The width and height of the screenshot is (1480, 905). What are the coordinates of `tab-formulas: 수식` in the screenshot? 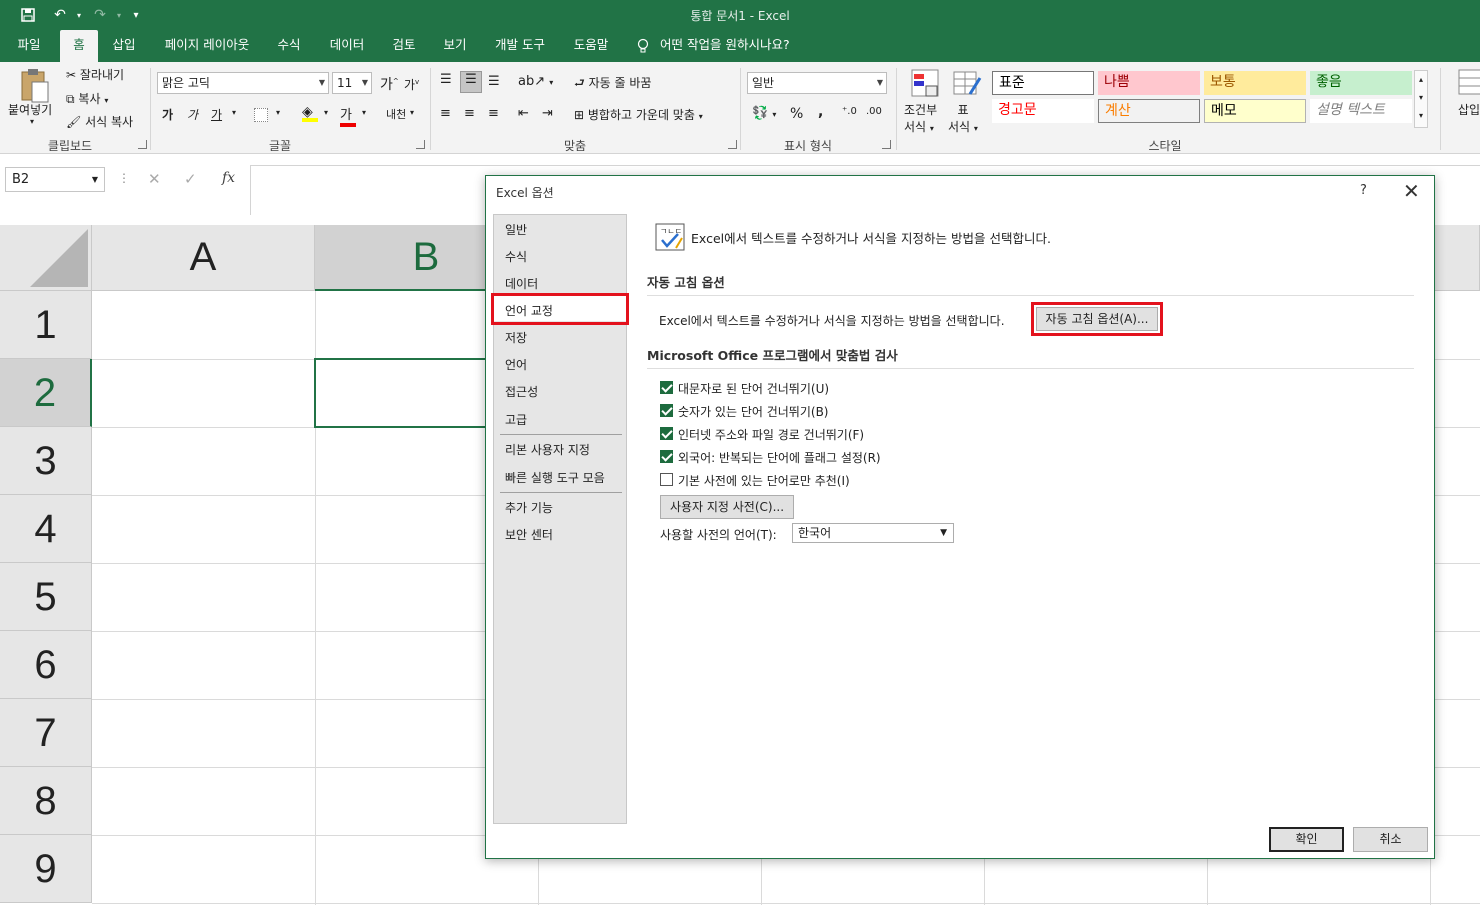 It's located at (289, 46).